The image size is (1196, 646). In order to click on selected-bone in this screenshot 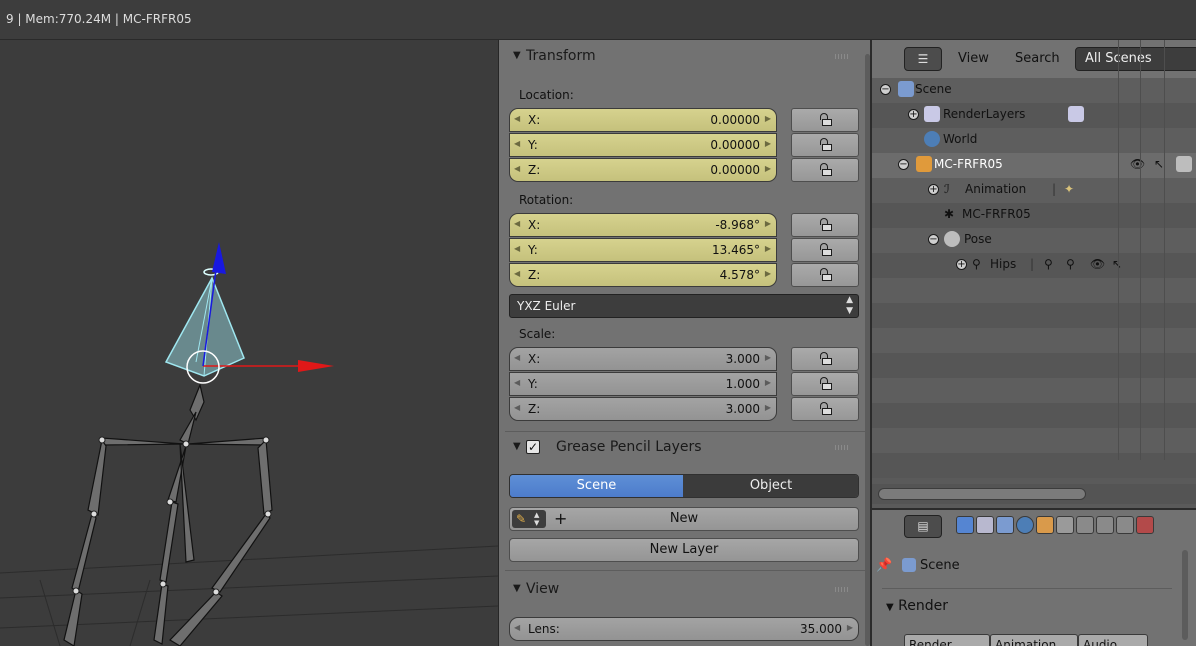, I will do `click(204, 322)`.